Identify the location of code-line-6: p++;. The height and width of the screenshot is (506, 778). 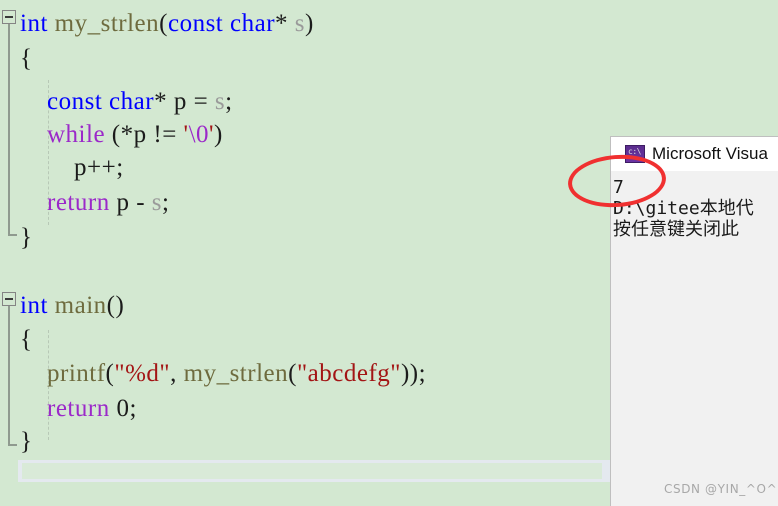
(72, 167).